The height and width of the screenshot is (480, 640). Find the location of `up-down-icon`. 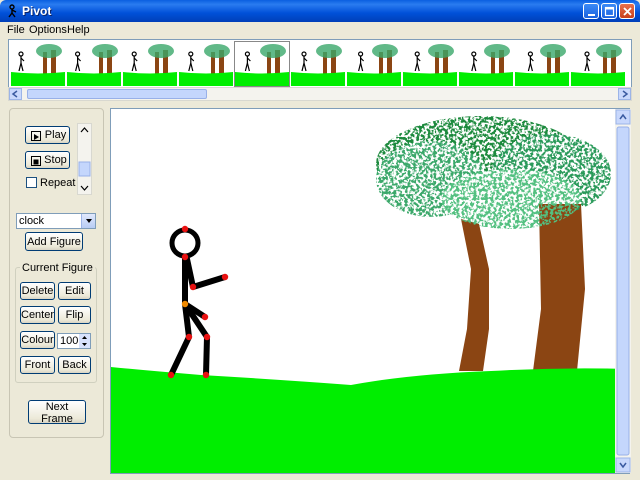

up-down-icon is located at coordinates (84, 341).